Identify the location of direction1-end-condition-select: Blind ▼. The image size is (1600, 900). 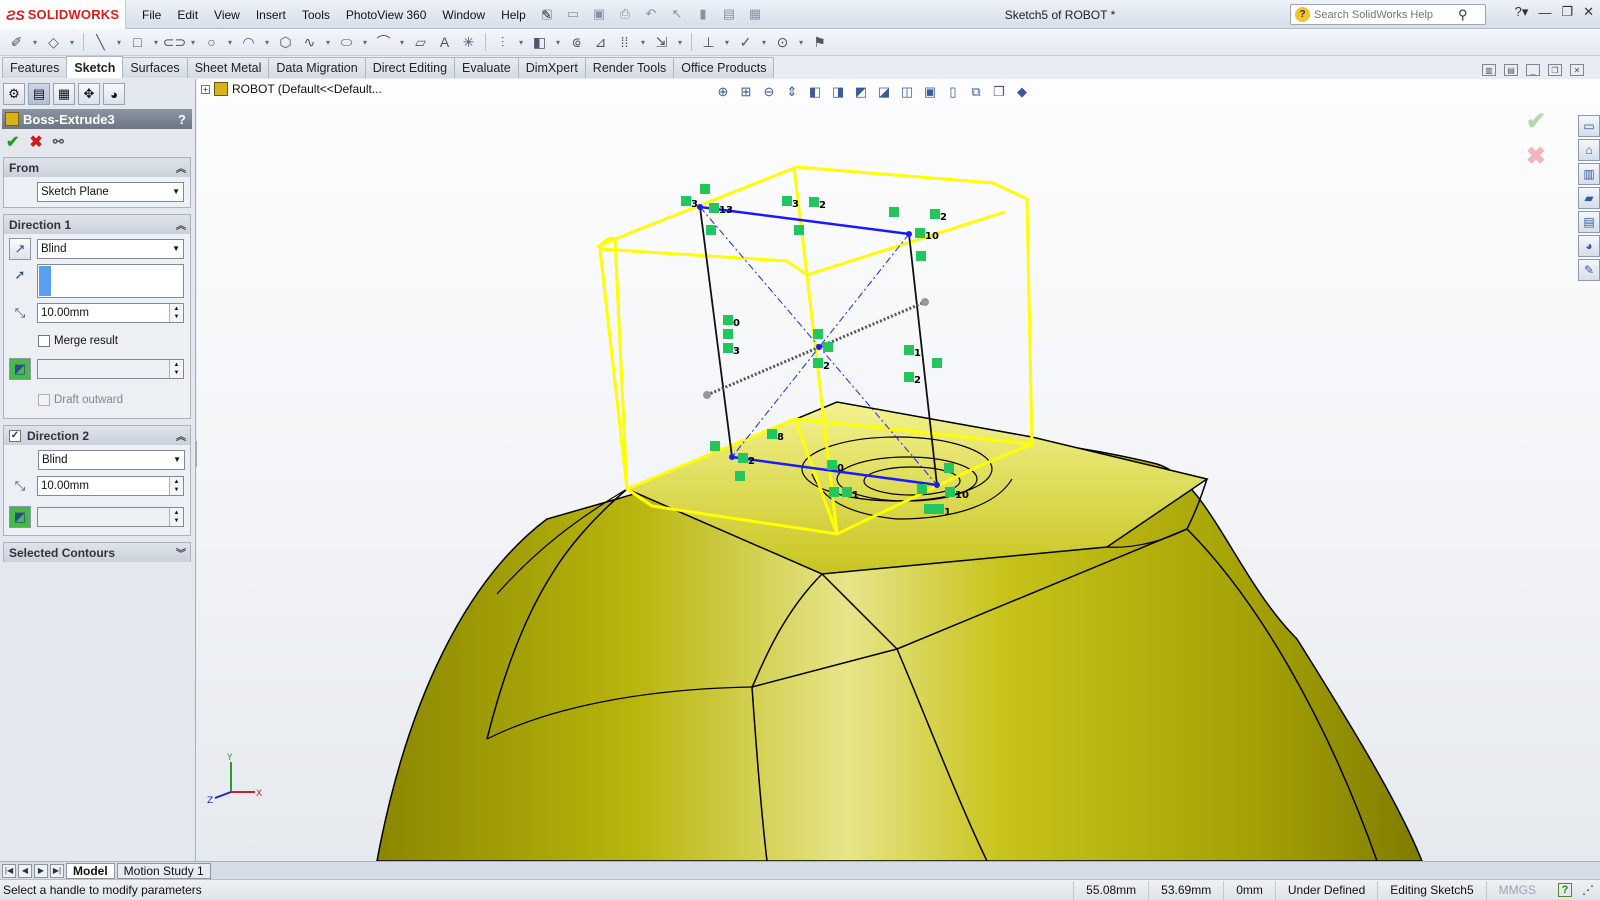
(110, 249).